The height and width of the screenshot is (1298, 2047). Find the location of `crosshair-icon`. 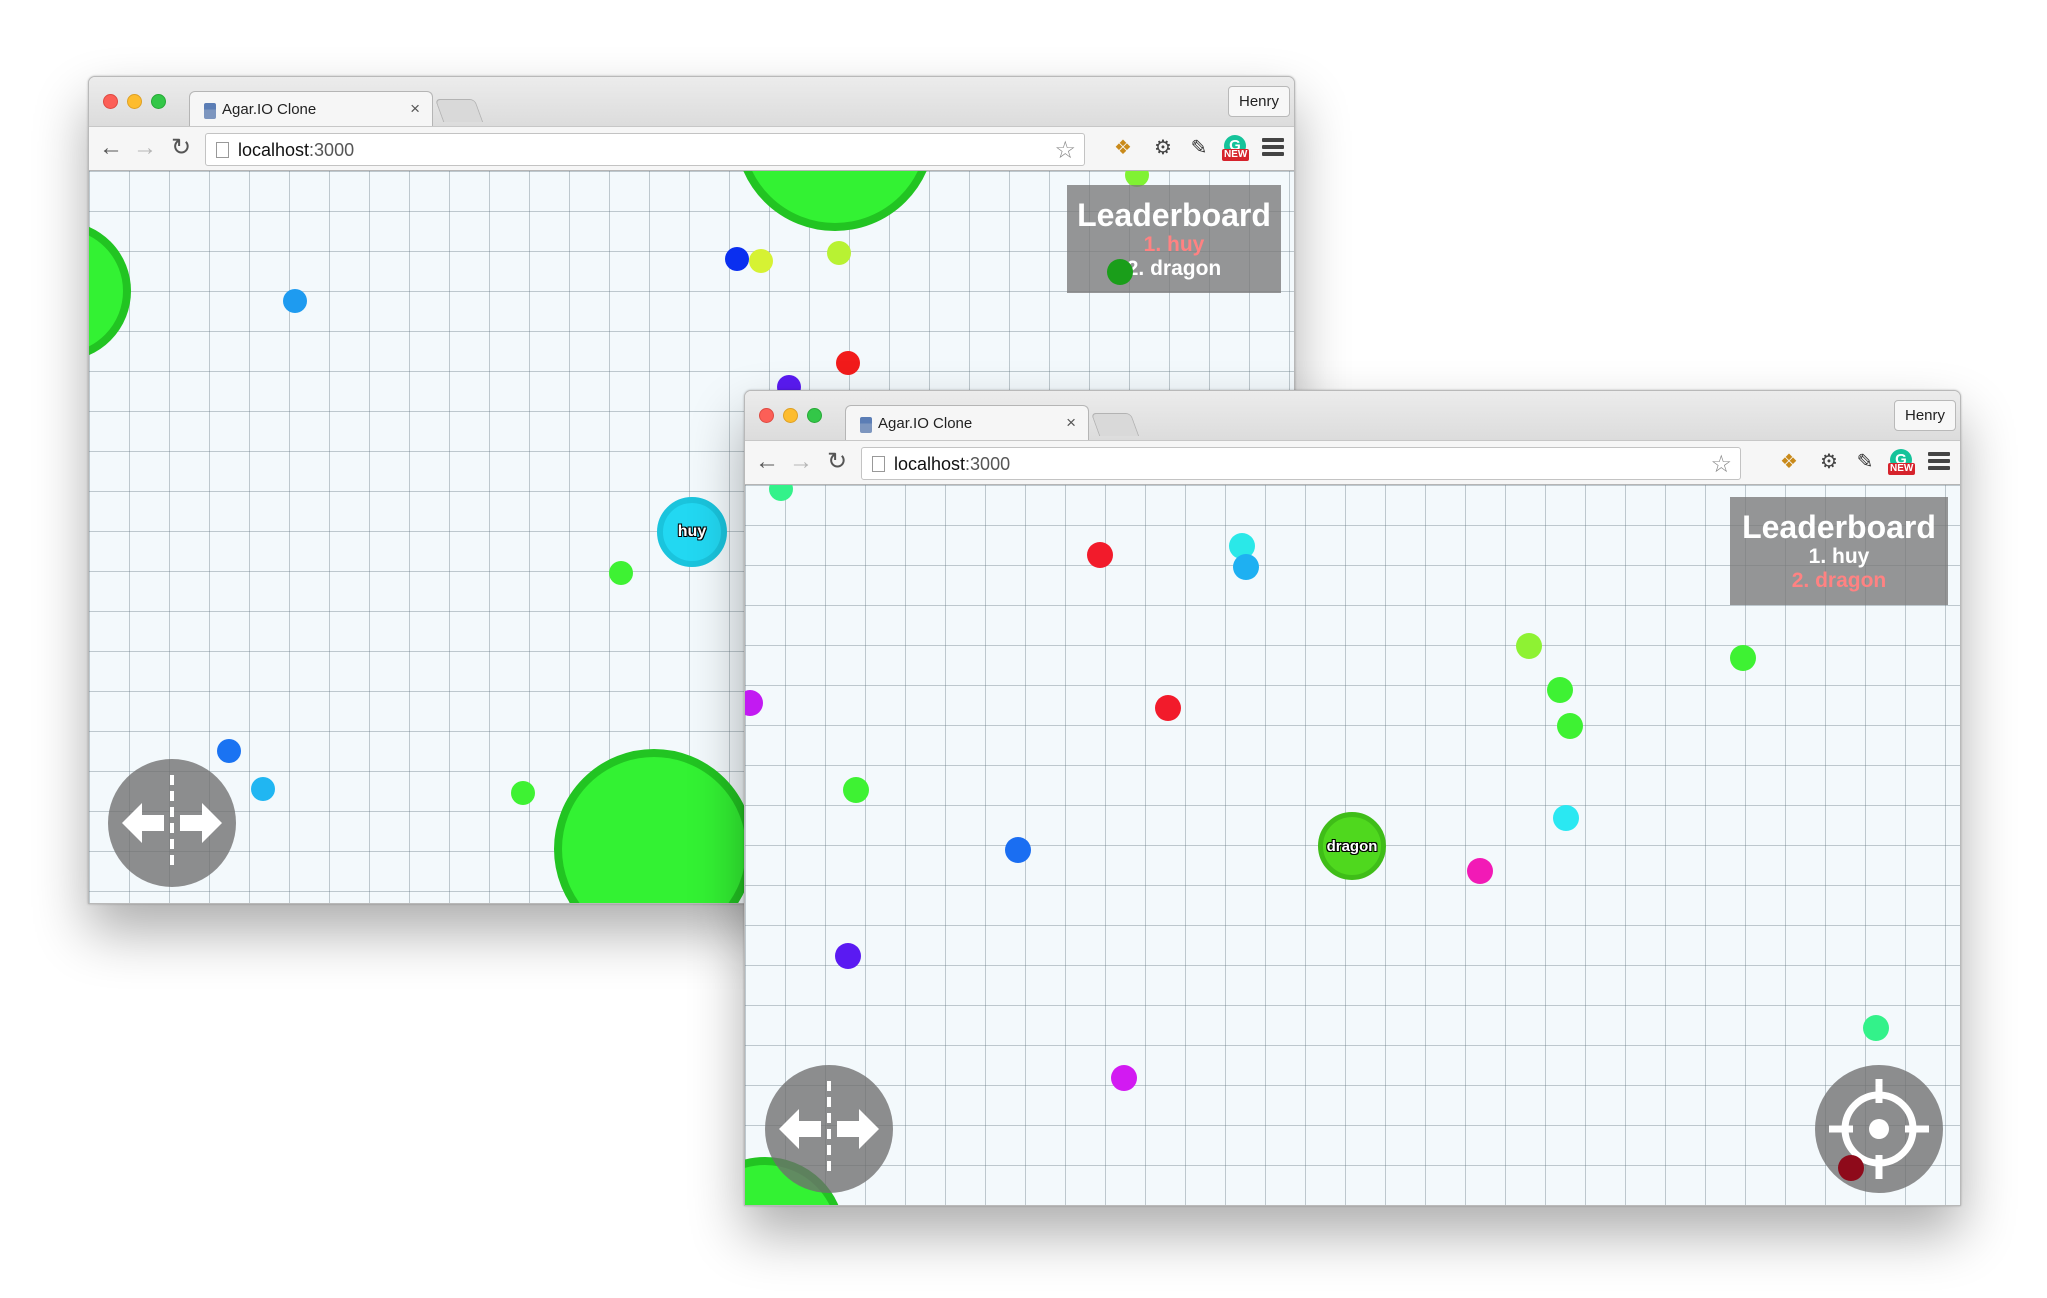

crosshair-icon is located at coordinates (1879, 1129).